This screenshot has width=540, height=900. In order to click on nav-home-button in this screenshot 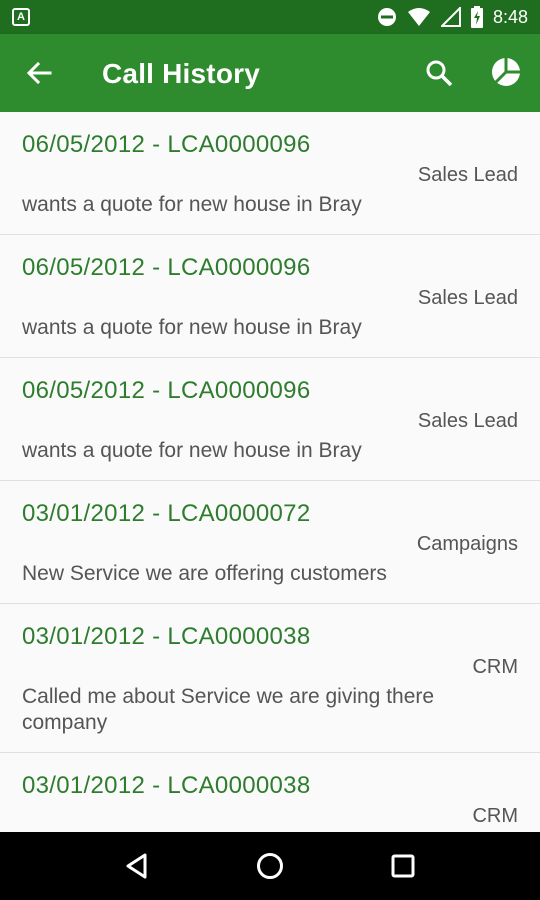, I will do `click(270, 866)`.